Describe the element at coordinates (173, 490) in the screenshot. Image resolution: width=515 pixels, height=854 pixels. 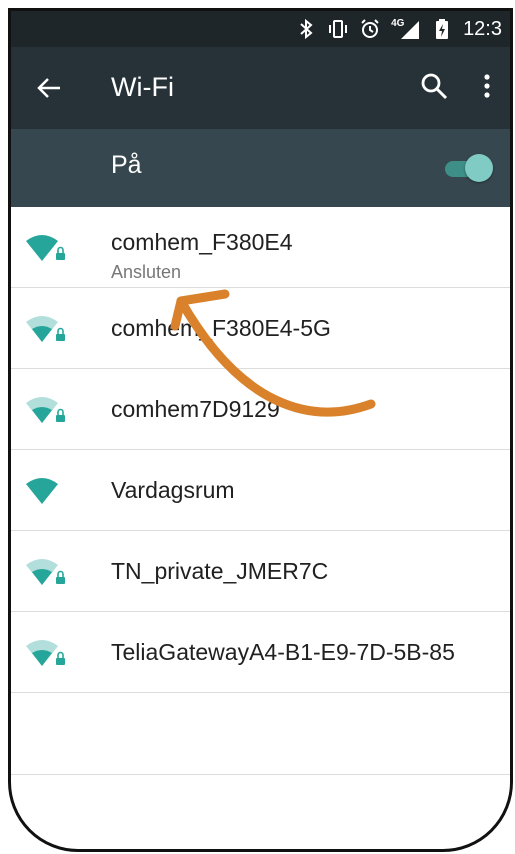
I see `network-ssid: Vardagsrum` at that location.